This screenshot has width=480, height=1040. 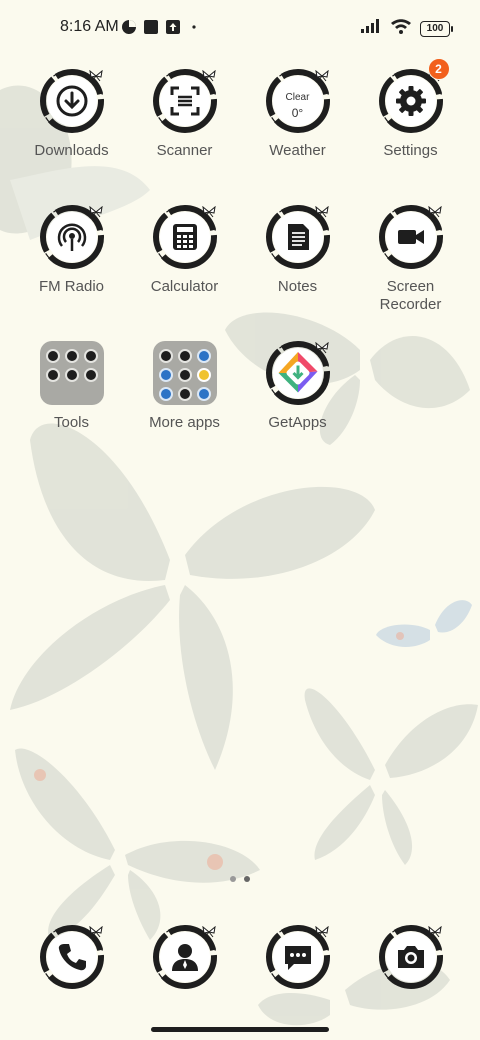 I want to click on camera-app-icon, so click(x=411, y=957).